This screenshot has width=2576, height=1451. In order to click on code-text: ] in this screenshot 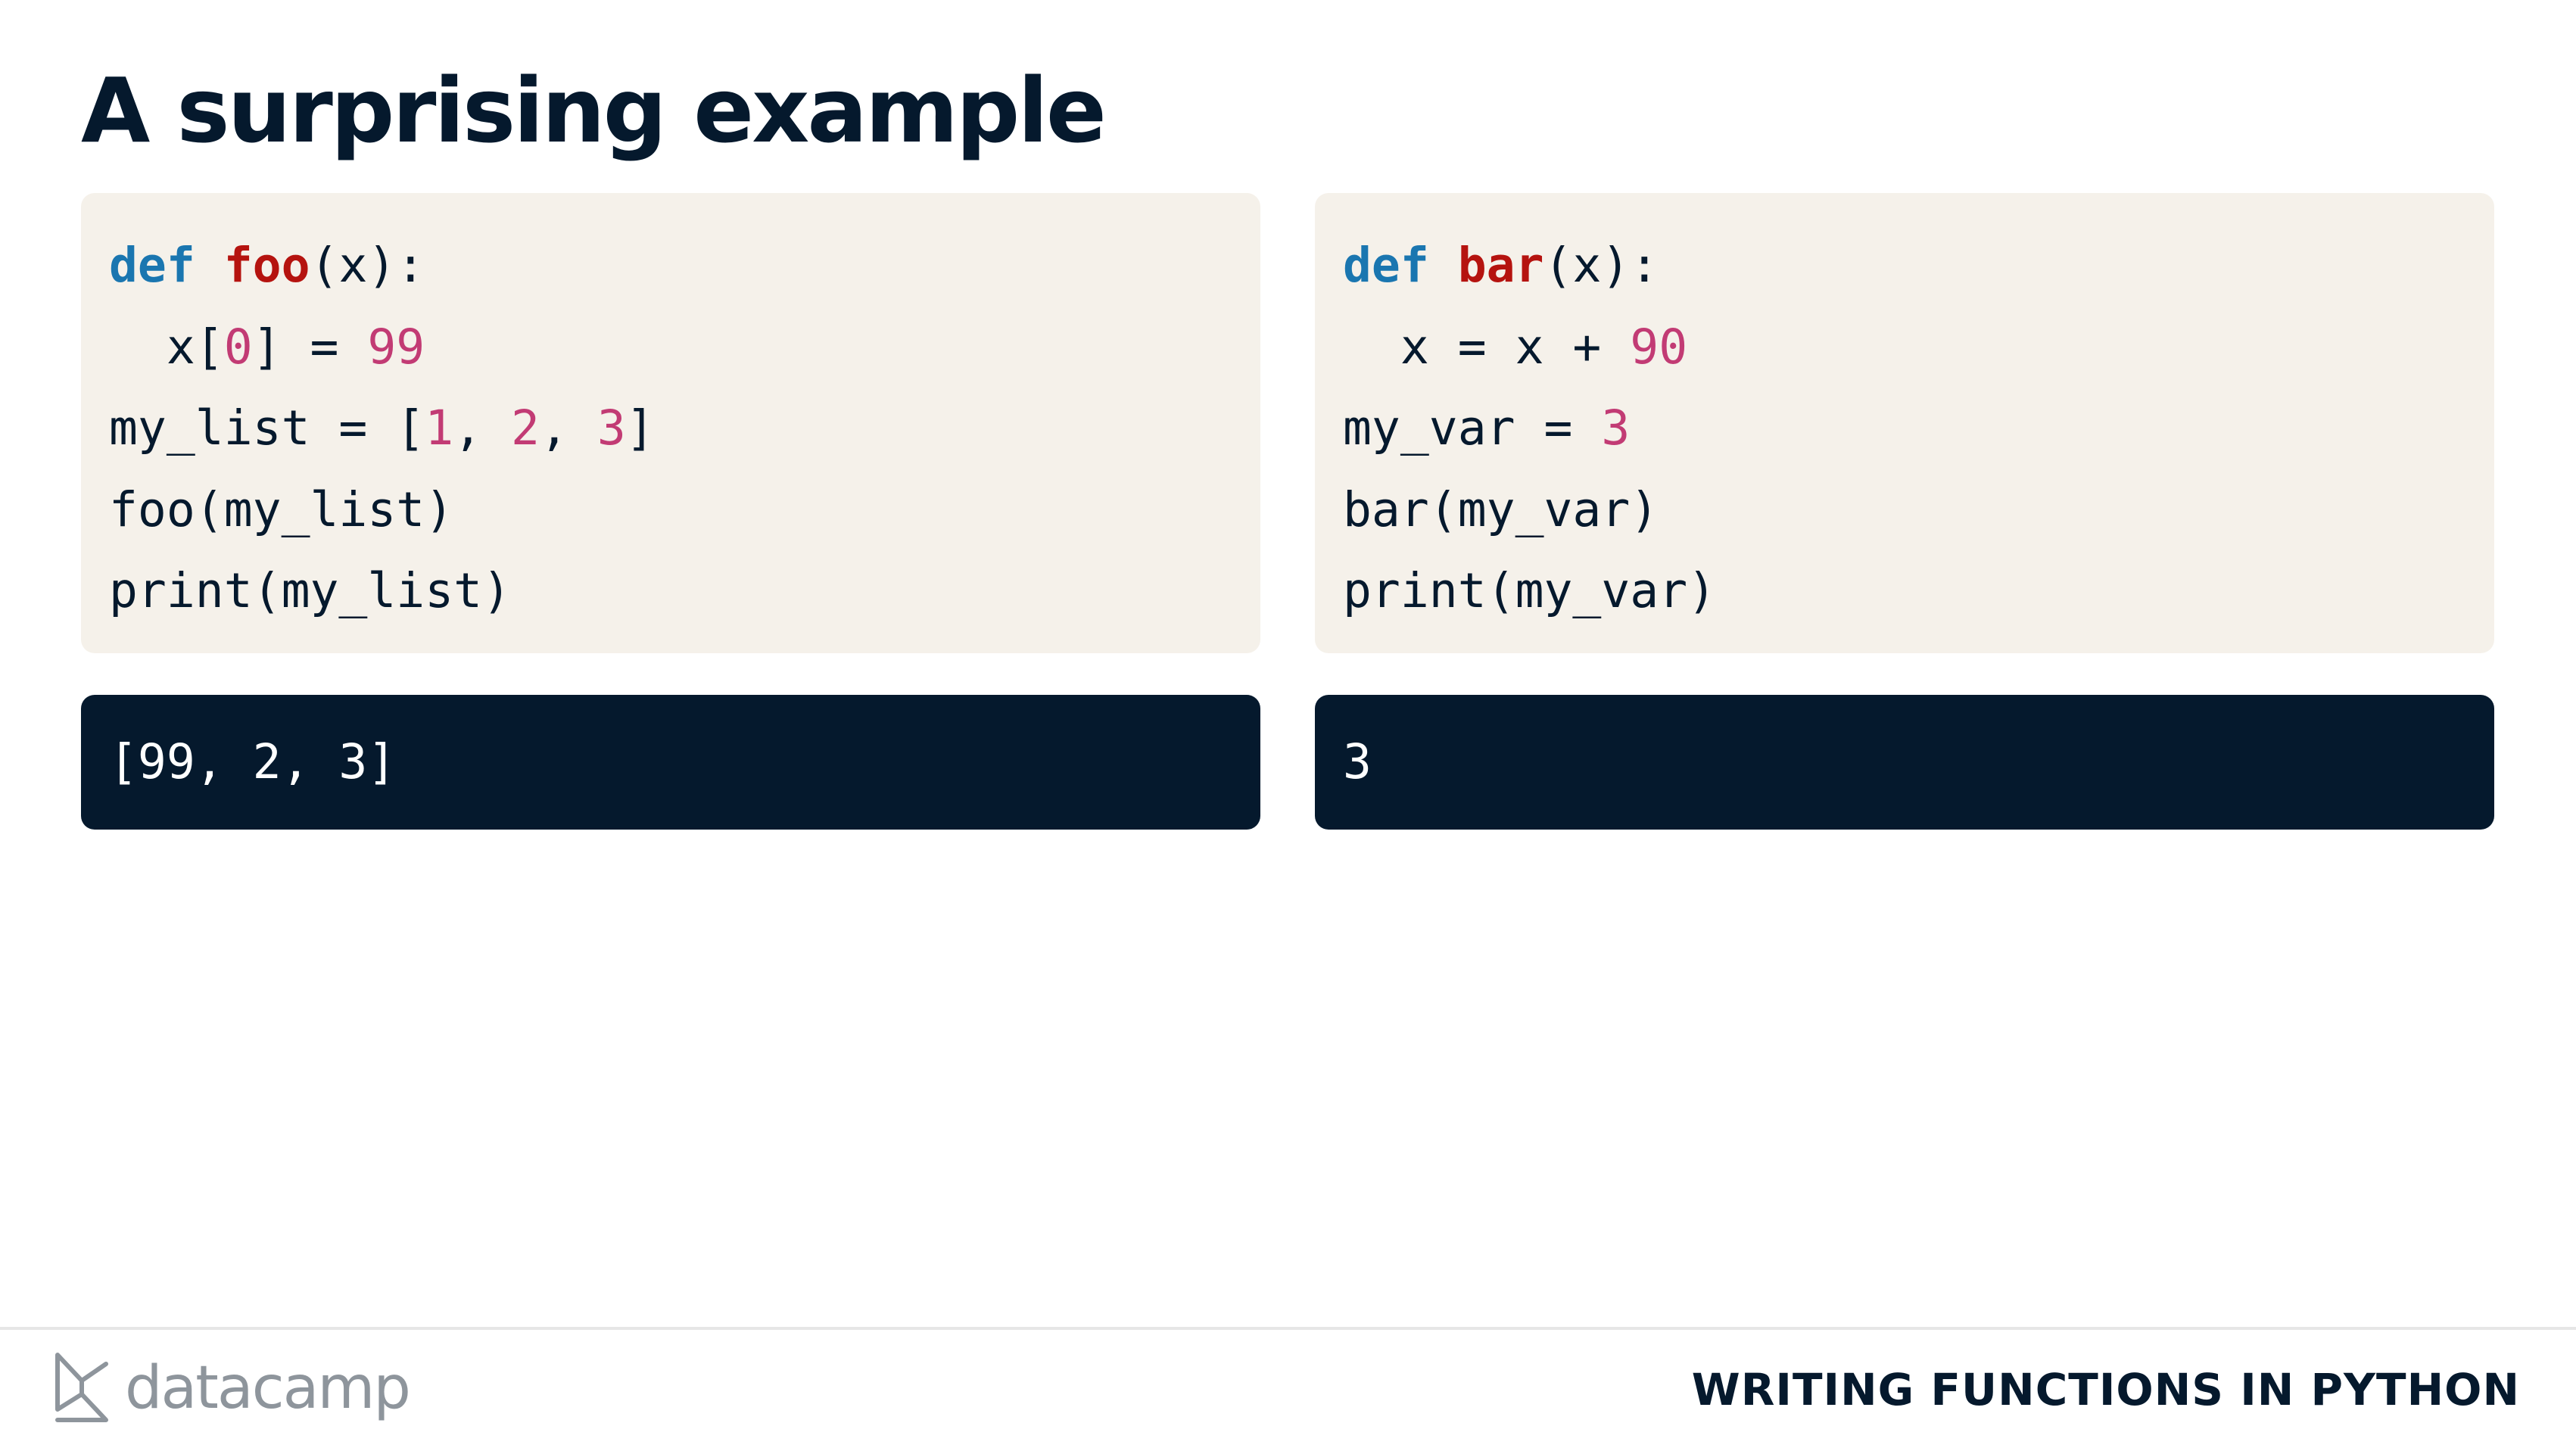, I will do `click(640, 428)`.